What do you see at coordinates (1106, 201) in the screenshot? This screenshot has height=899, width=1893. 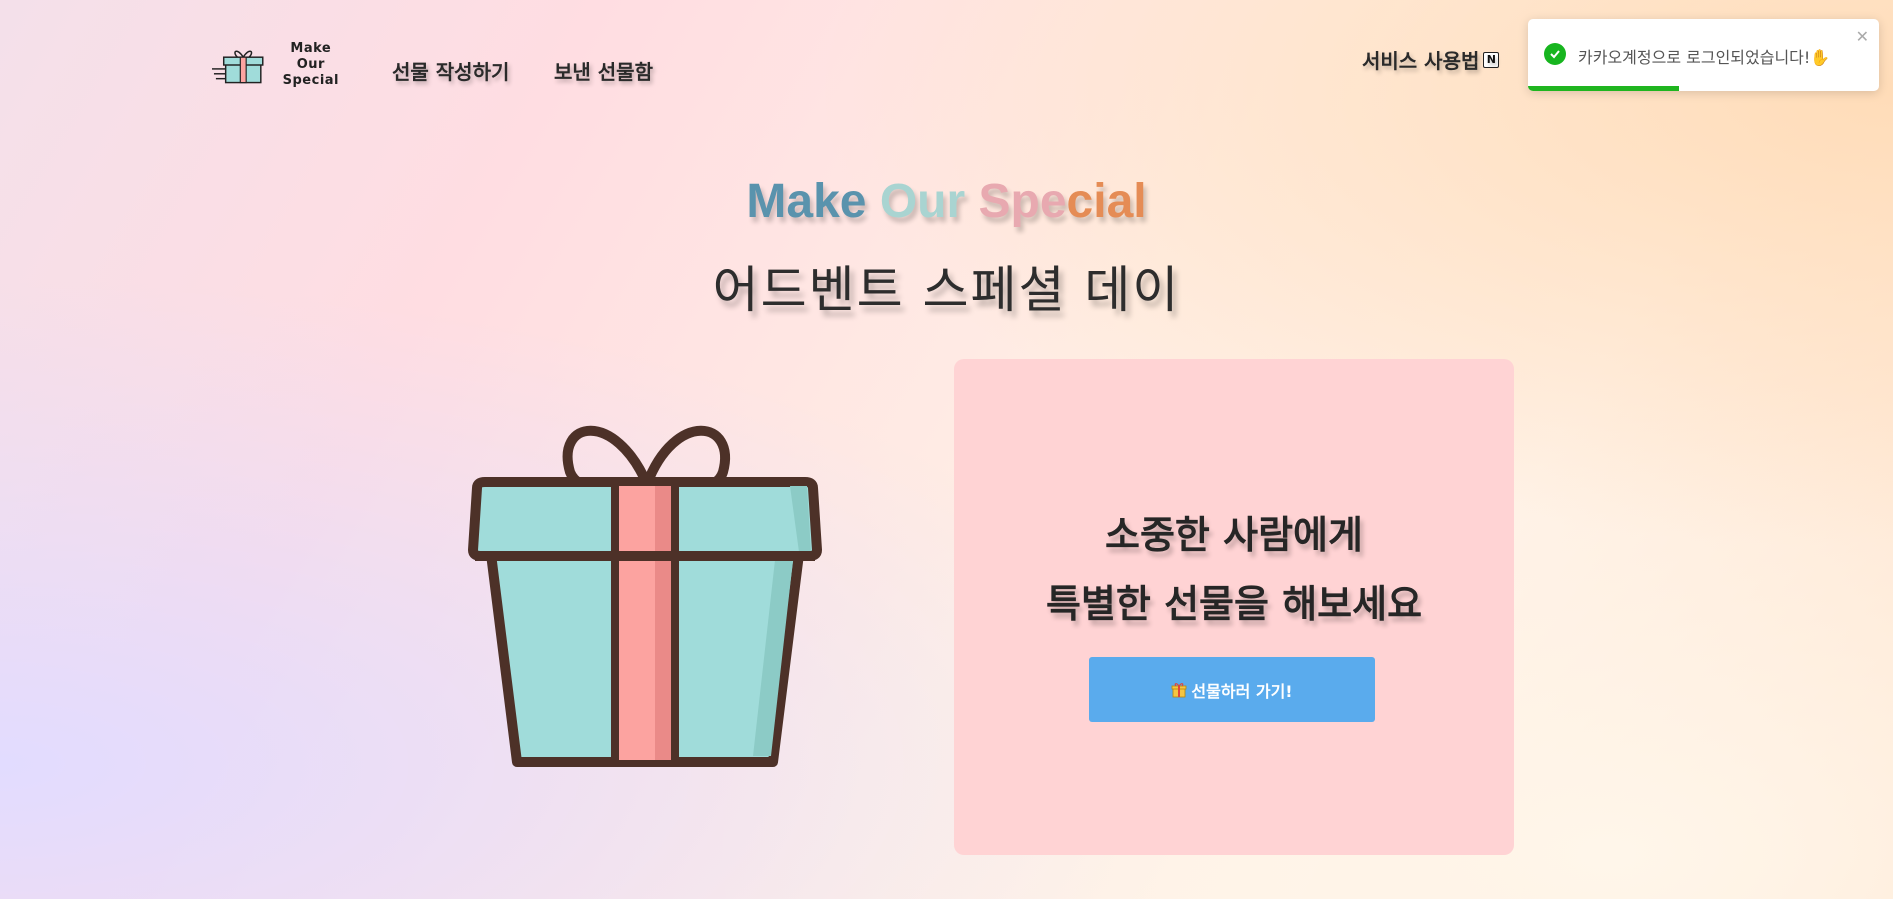 I see `title-word-special-b: cial` at bounding box center [1106, 201].